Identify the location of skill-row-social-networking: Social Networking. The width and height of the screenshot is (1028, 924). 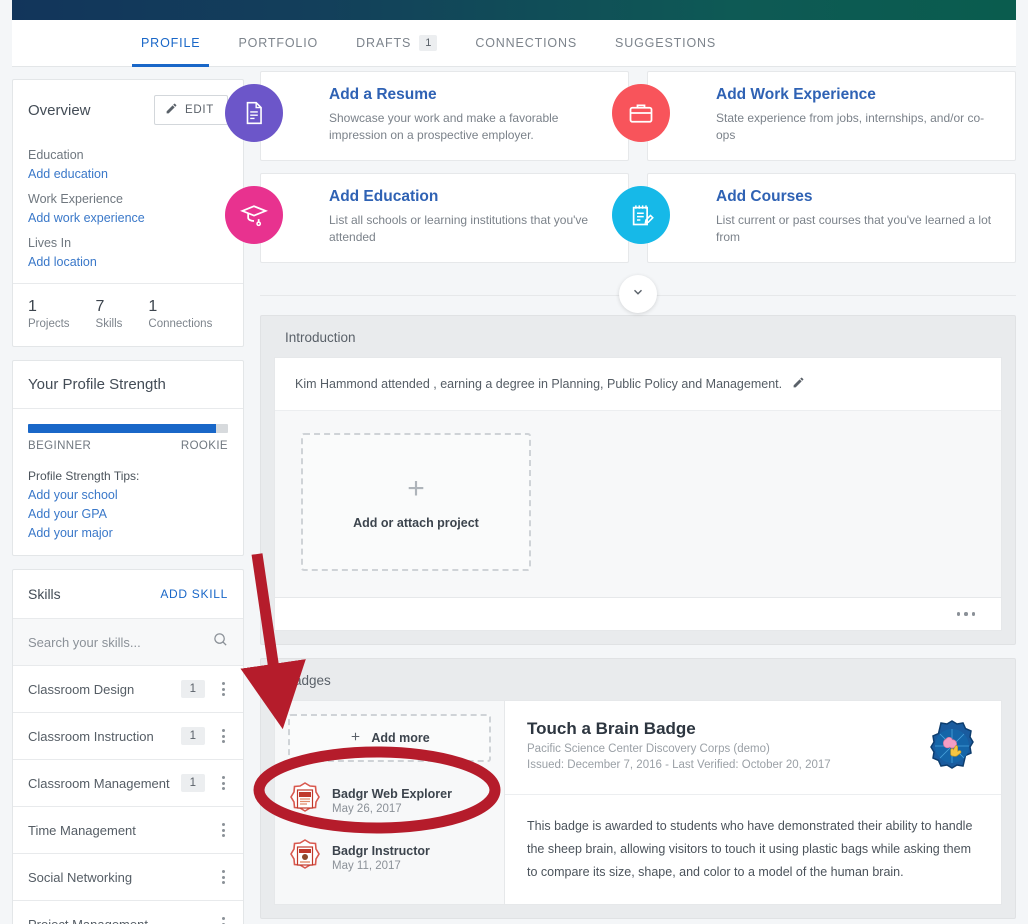
(128, 877).